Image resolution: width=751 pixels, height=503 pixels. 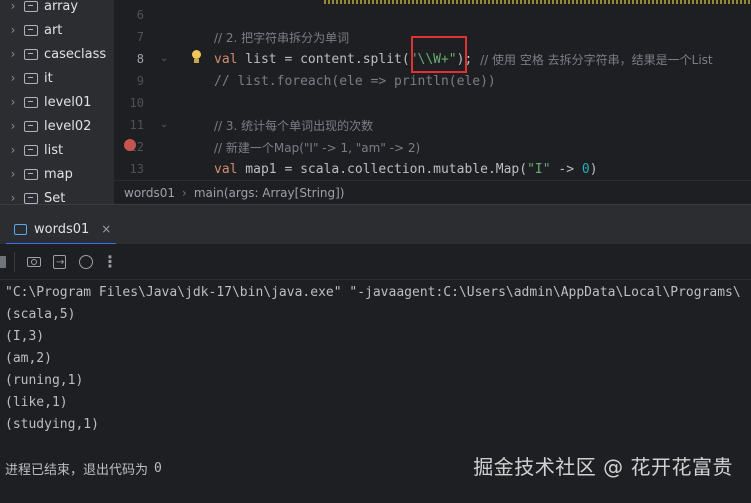 What do you see at coordinates (54, 150) in the screenshot?
I see `tree-item-label: list` at bounding box center [54, 150].